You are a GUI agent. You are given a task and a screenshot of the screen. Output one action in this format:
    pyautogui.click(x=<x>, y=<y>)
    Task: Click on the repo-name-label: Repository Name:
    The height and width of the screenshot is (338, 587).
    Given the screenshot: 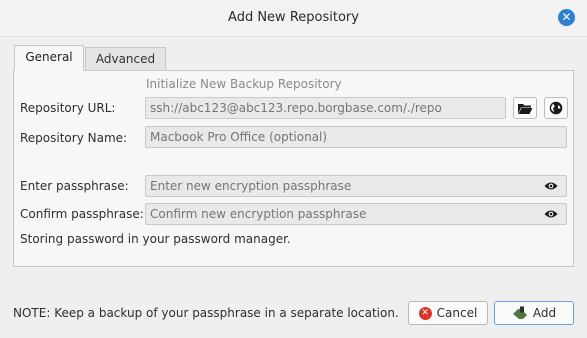 What is the action you would take?
    pyautogui.click(x=74, y=138)
    